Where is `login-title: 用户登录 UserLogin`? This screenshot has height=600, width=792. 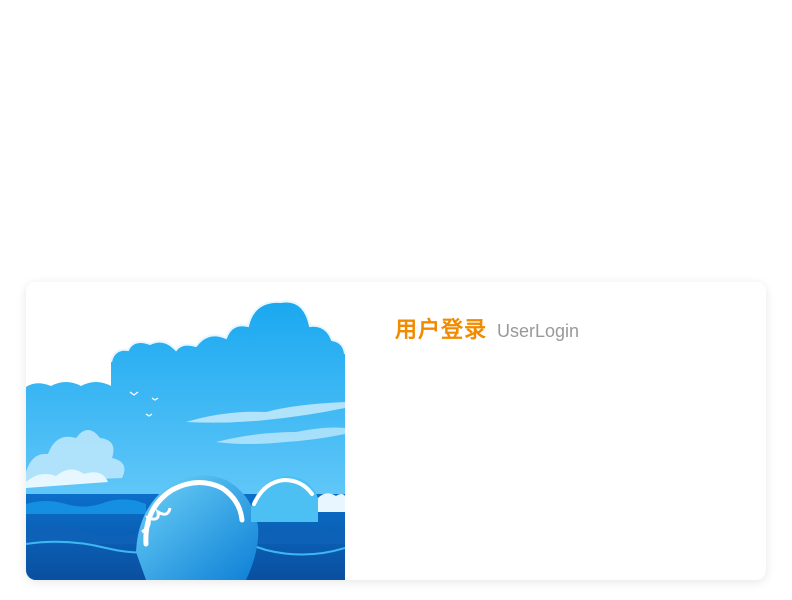
login-title: 用户登录 UserLogin is located at coordinates (487, 328).